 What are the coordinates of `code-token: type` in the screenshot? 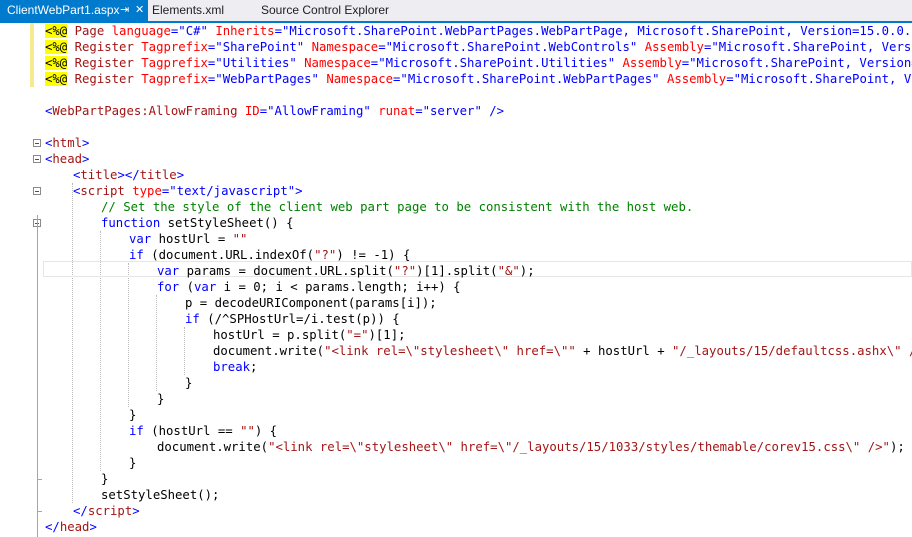 It's located at (147, 191).